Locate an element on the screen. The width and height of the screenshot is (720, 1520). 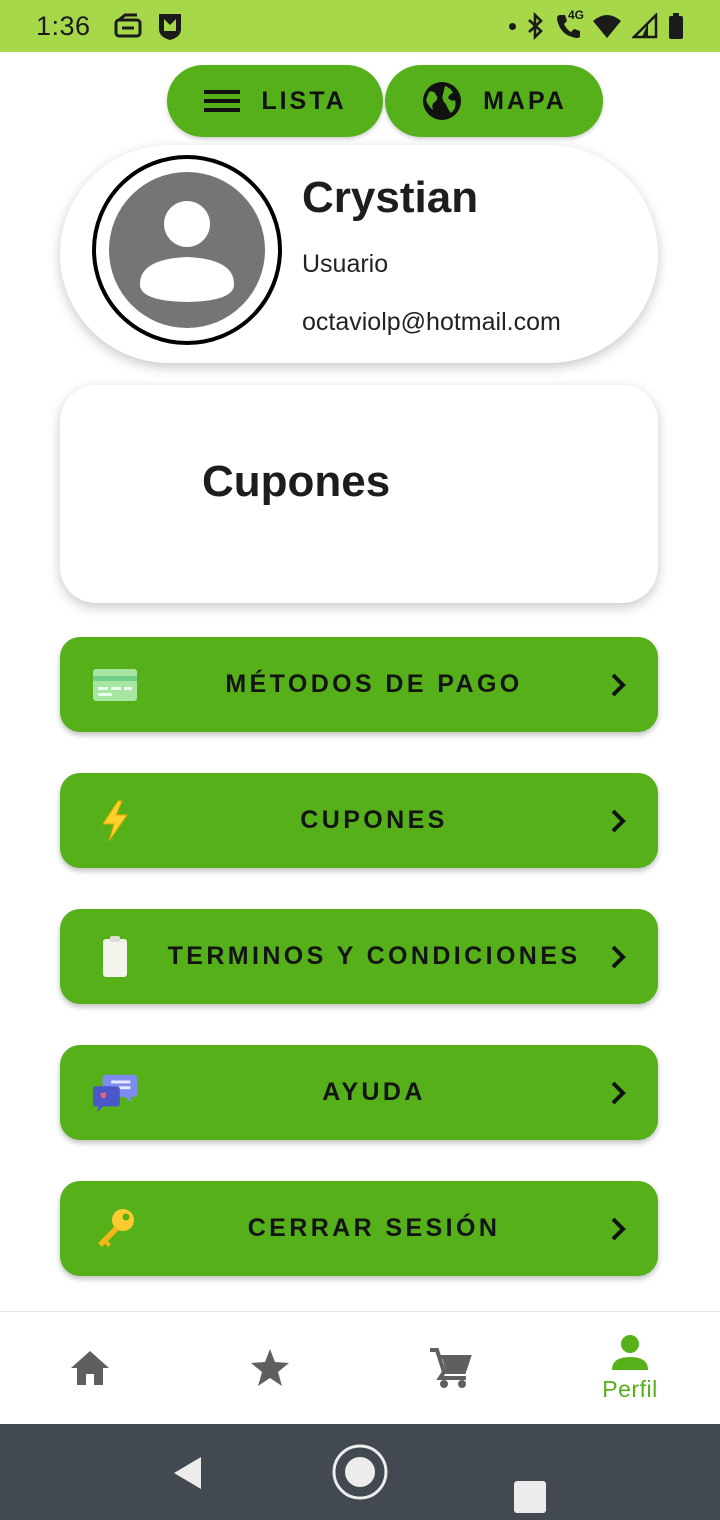
shield-icon is located at coordinates (169, 27).